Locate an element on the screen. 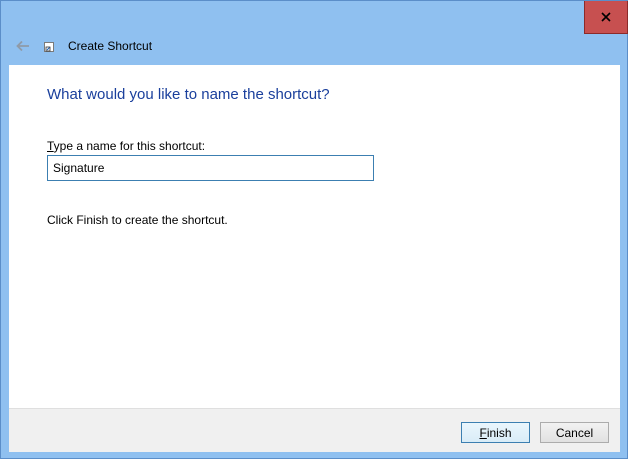 This screenshot has width=628, height=459. wizard-footer: Finish Cancel is located at coordinates (314, 430).